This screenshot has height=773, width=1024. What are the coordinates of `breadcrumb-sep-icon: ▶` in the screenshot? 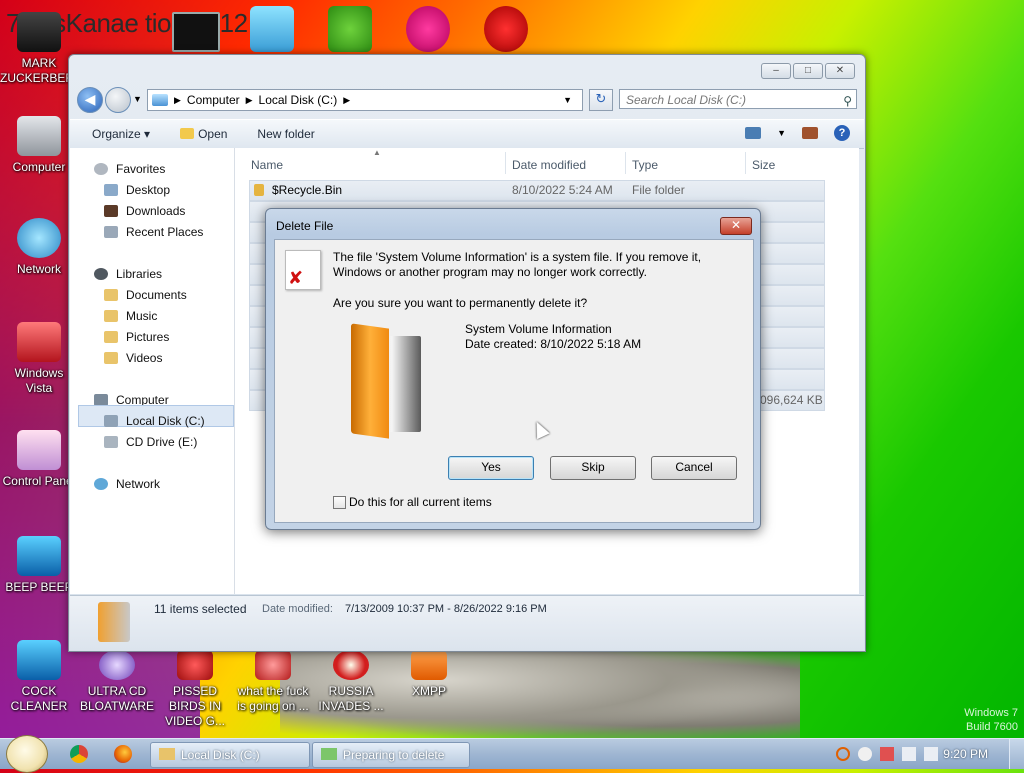 It's located at (347, 99).